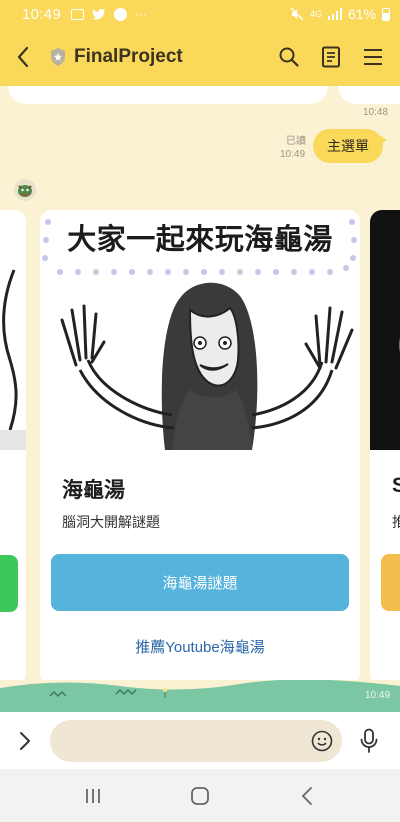  I want to click on chevron-right-icon, so click(25, 740).